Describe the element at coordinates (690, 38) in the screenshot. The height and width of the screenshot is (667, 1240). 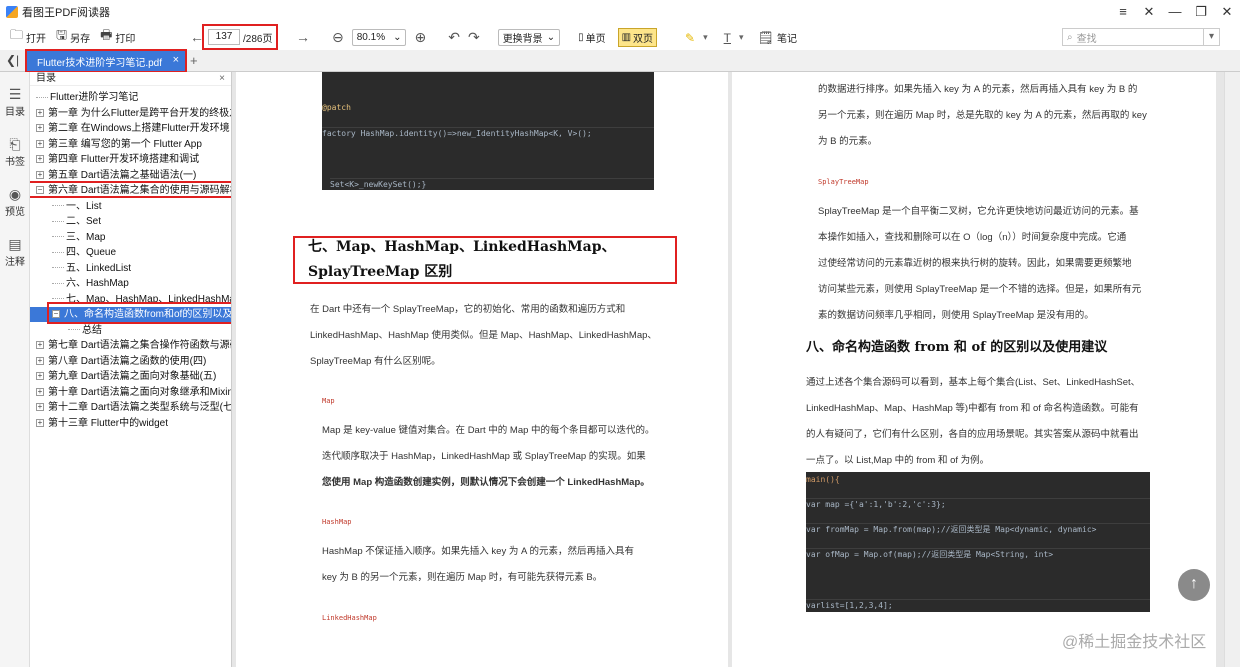
I see `highlighter-icon: ✎` at that location.